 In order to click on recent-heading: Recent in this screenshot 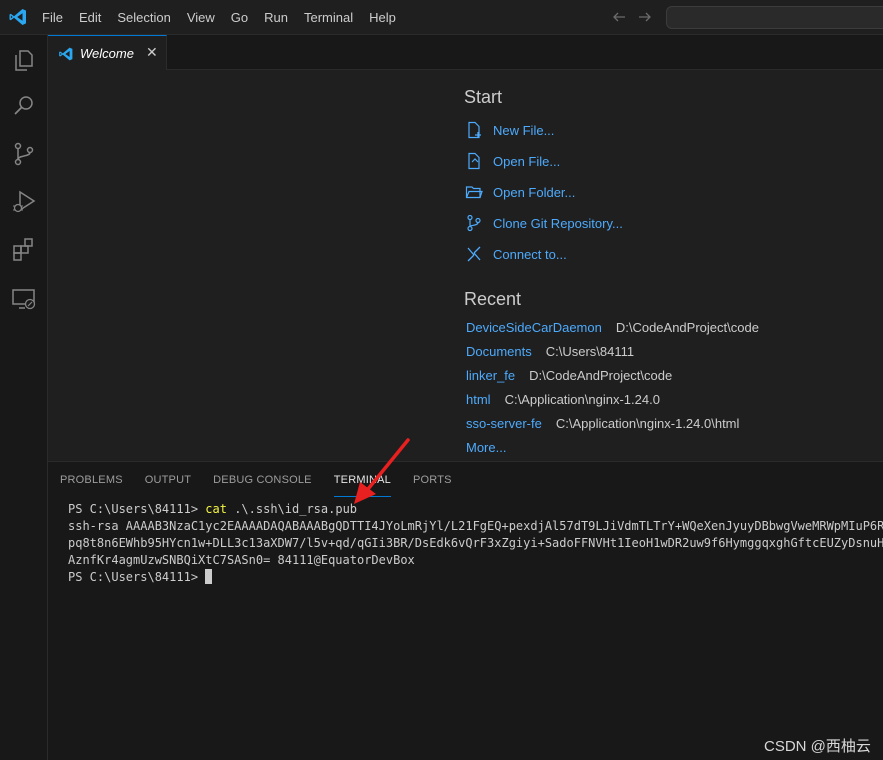, I will do `click(493, 299)`.